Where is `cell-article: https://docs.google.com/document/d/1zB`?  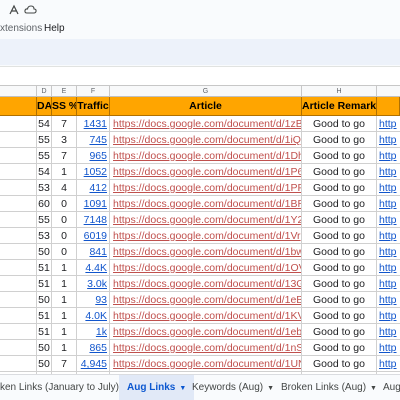 cell-article: https://docs.google.com/document/d/1zB is located at coordinates (206, 123).